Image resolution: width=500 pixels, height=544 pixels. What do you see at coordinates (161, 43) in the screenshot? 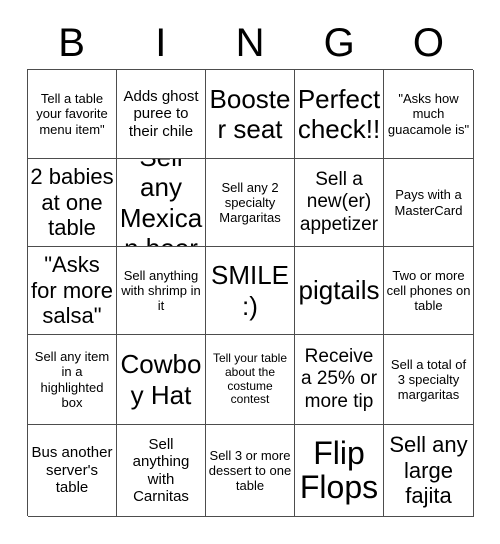
I see `header-letter-i: I` at bounding box center [161, 43].